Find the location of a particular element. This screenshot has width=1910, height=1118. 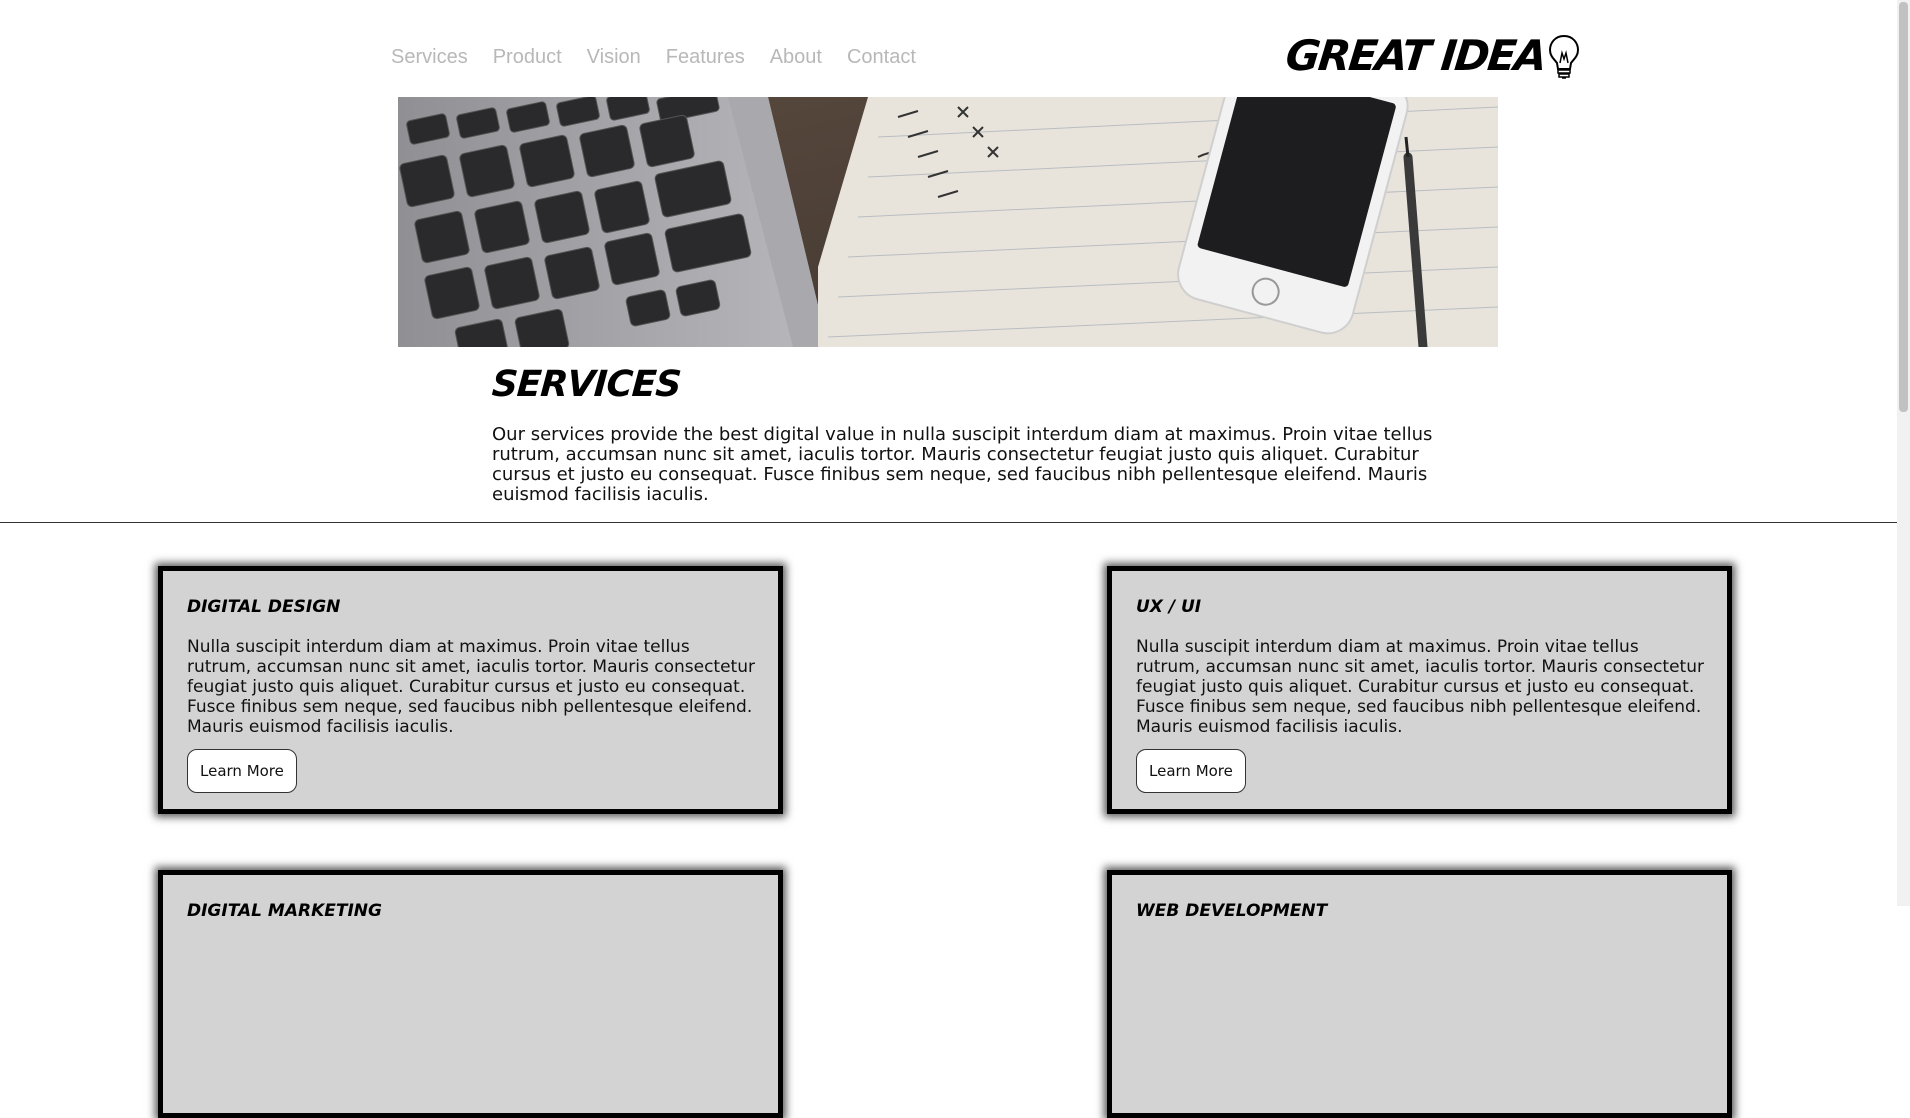

page-scrollbar is located at coordinates (1903, 453).